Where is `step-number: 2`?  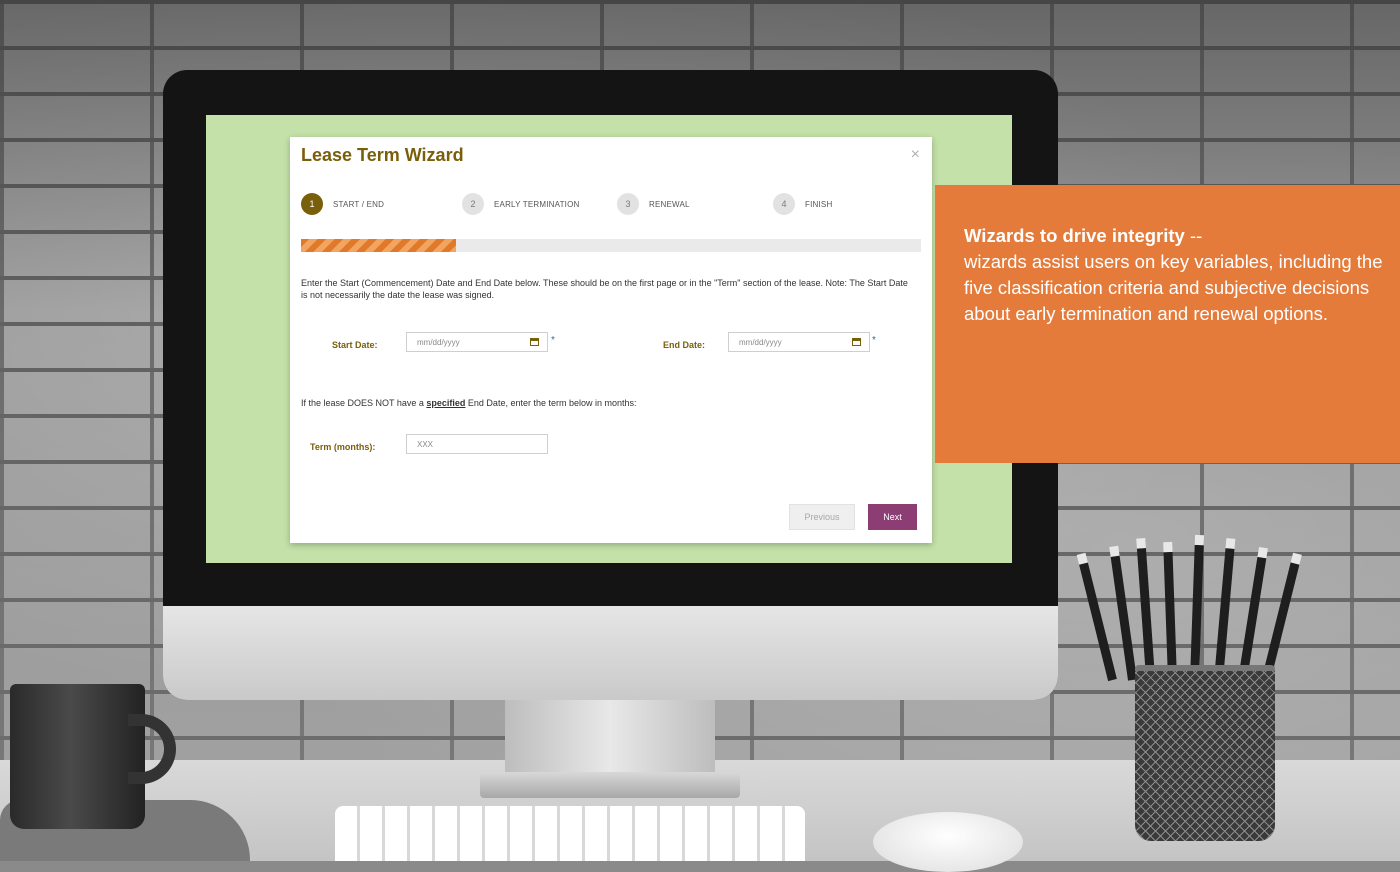
step-number: 2 is located at coordinates (473, 204).